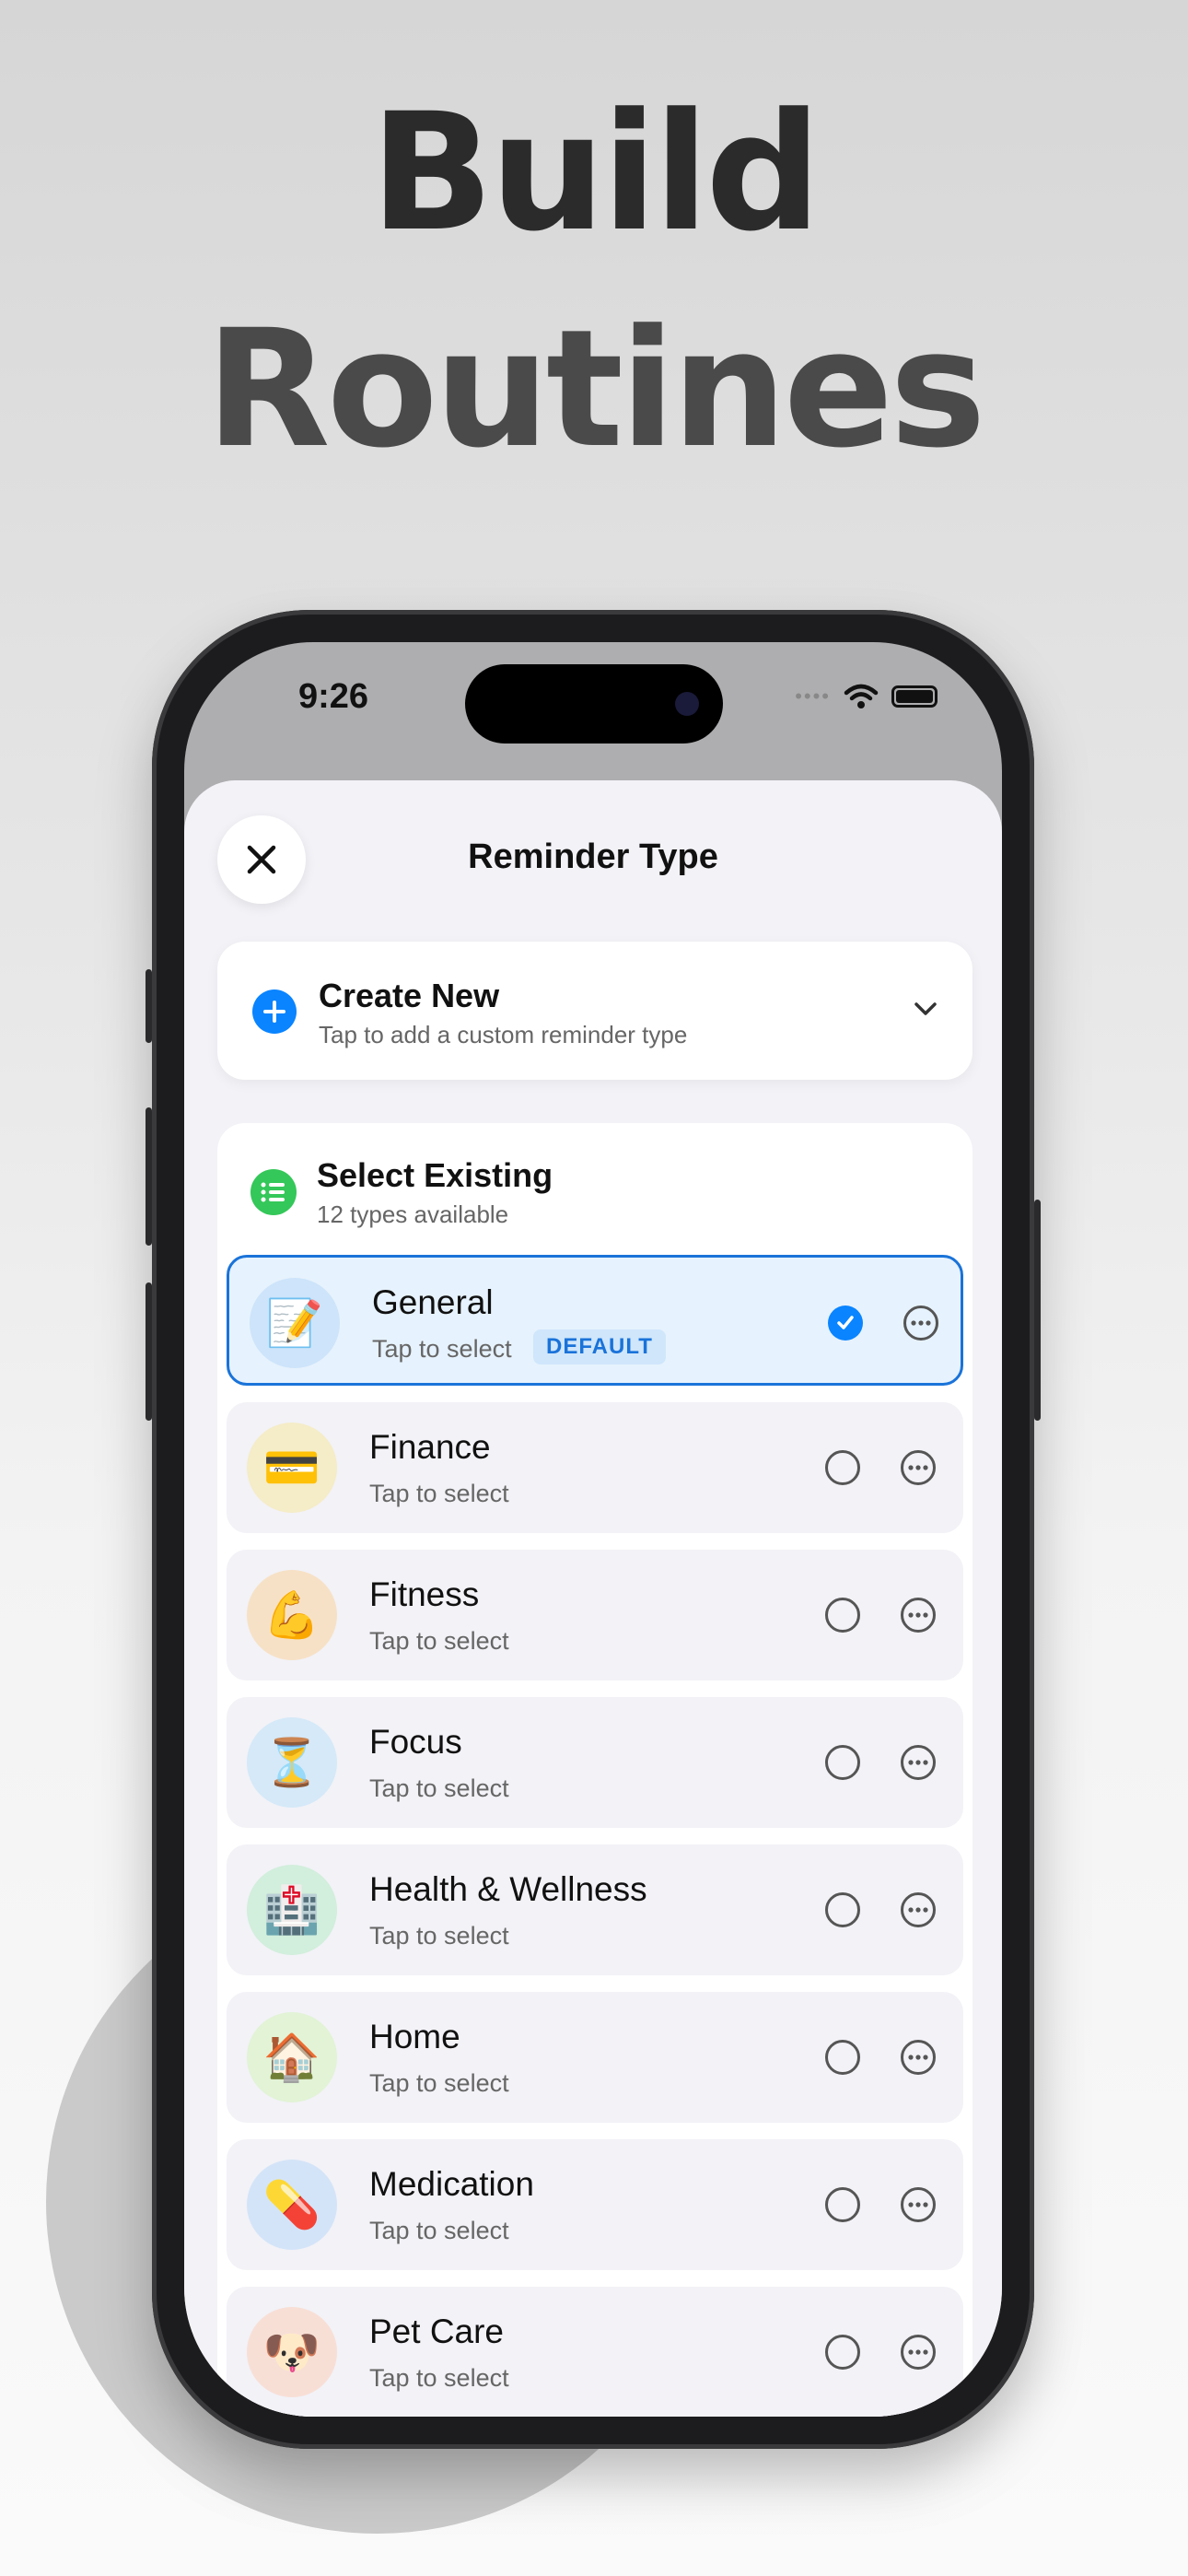 Image resolution: width=1188 pixels, height=2576 pixels. I want to click on type-name: General, so click(433, 1302).